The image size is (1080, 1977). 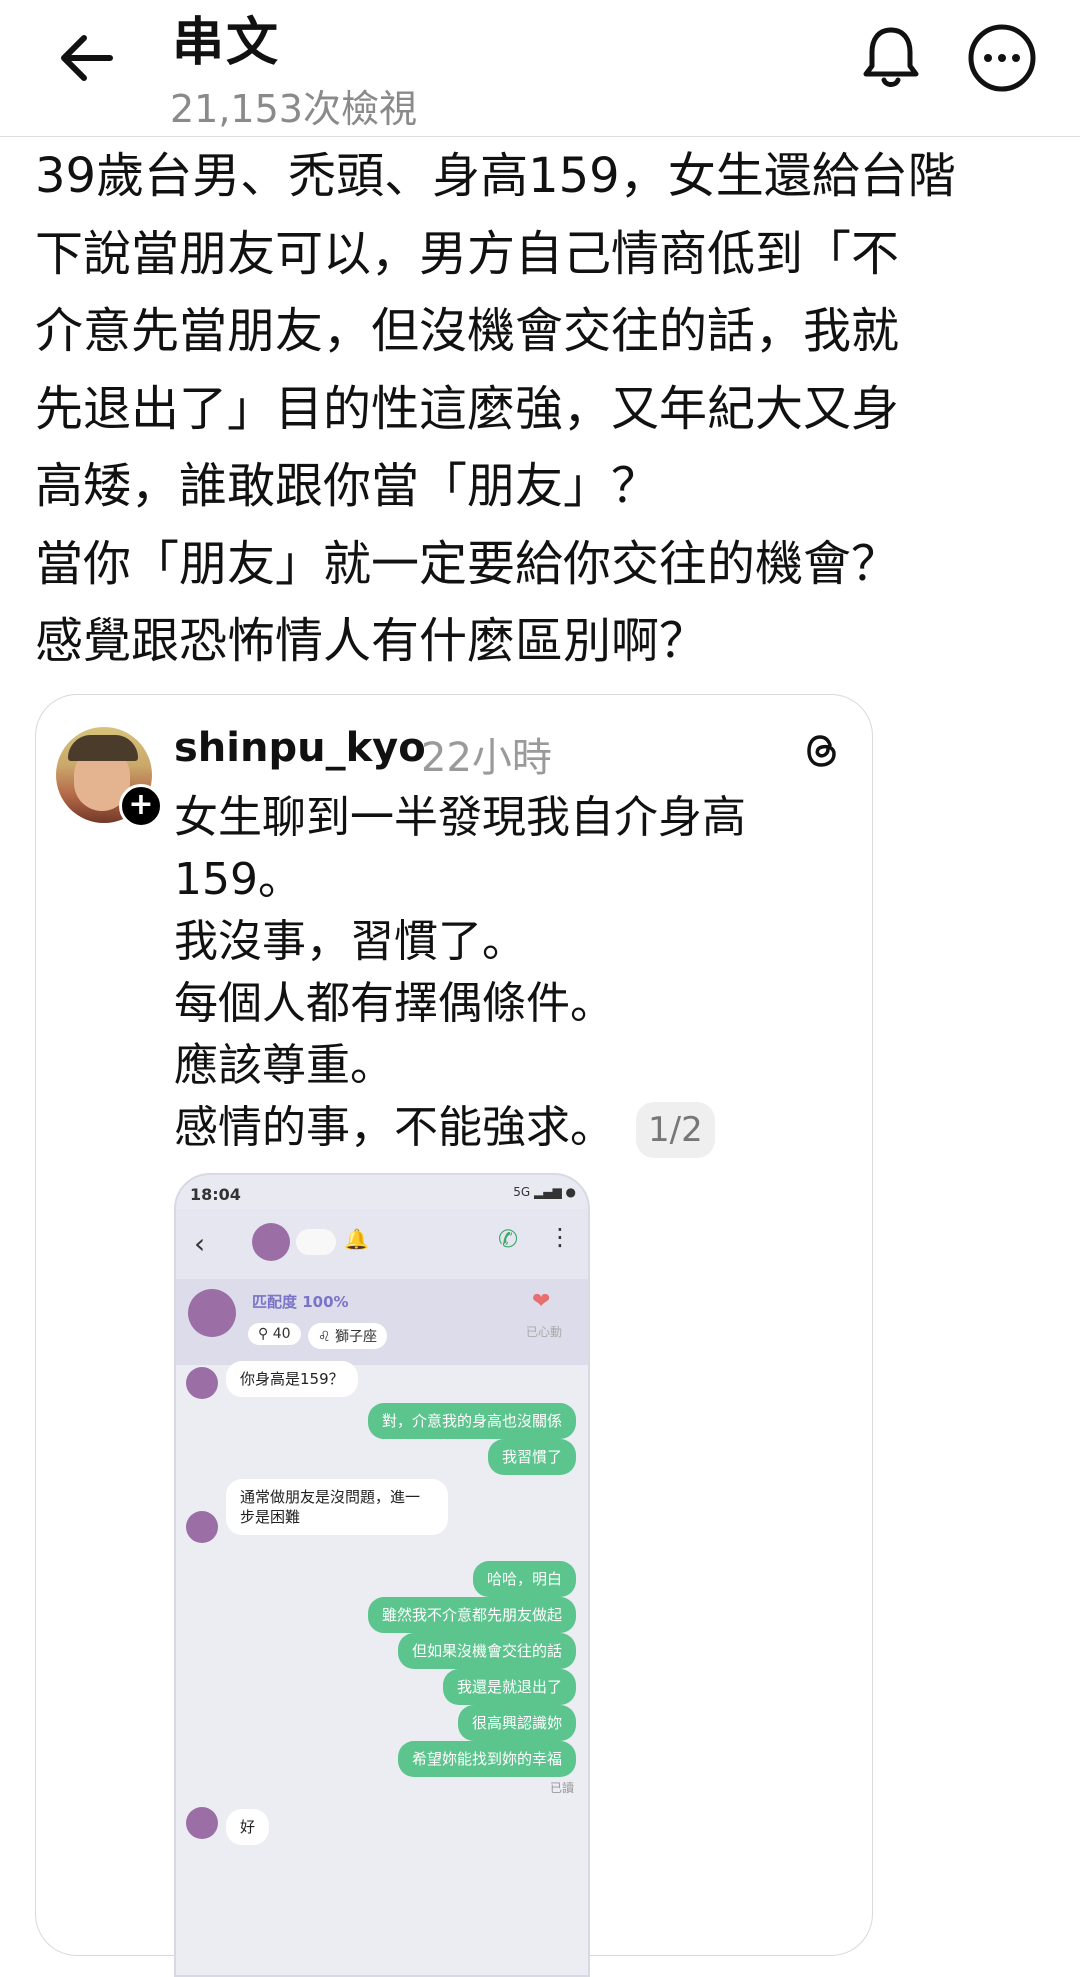 What do you see at coordinates (394, 1127) in the screenshot?
I see `quoted-line-text: 感情的事，不能強求。` at bounding box center [394, 1127].